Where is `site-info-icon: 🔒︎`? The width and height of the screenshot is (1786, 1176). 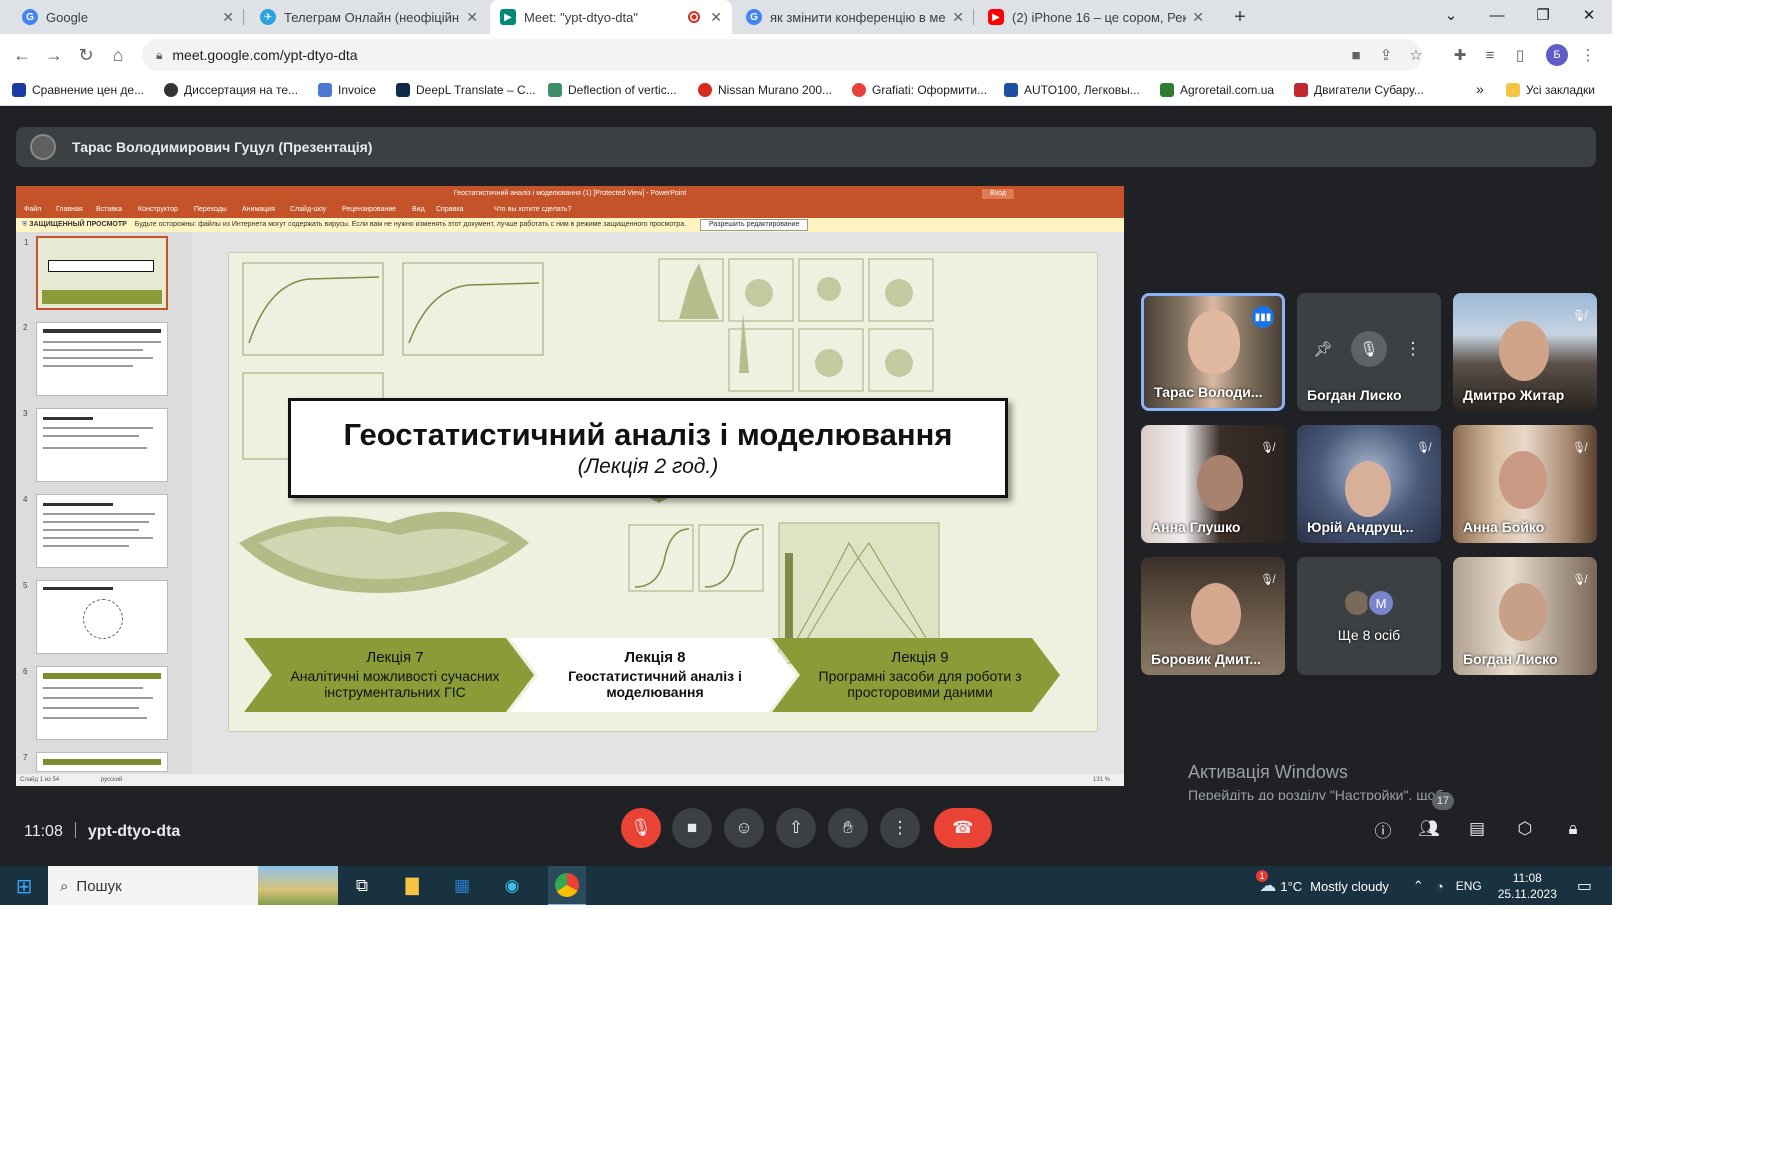
site-info-icon: 🔒︎ is located at coordinates (159, 55).